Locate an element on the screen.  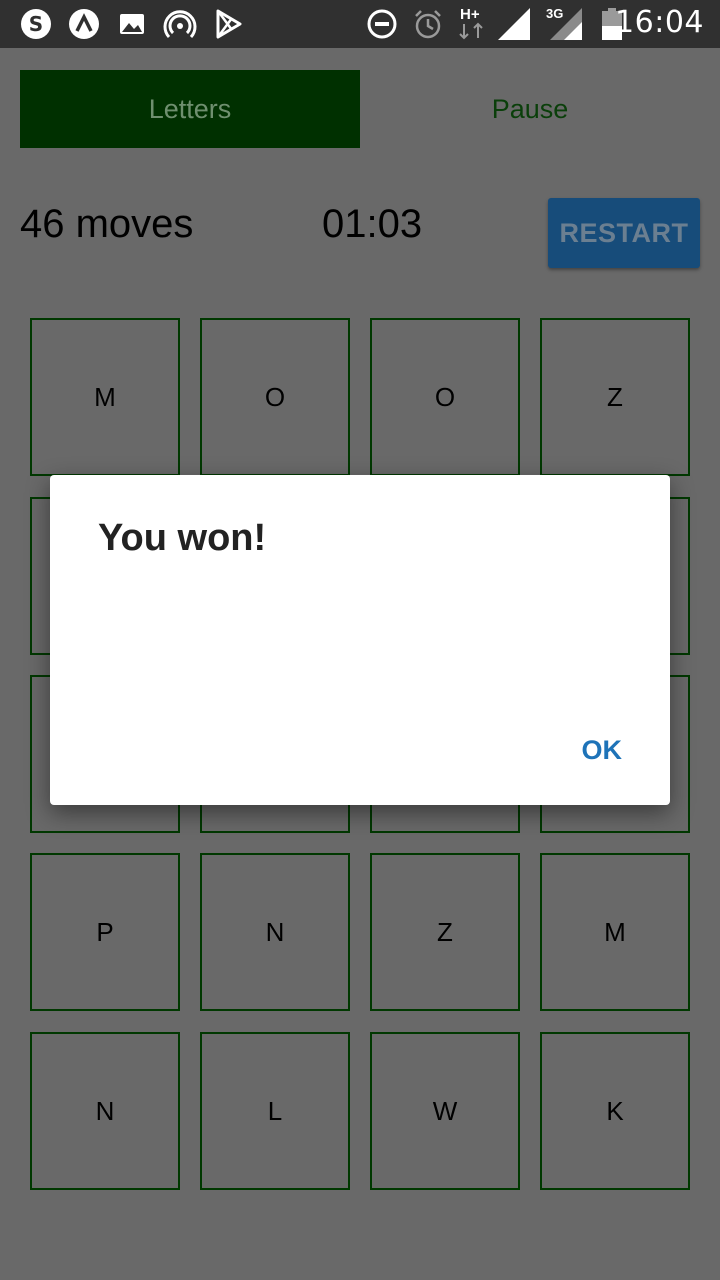
signal-icon is located at coordinates (514, 24).